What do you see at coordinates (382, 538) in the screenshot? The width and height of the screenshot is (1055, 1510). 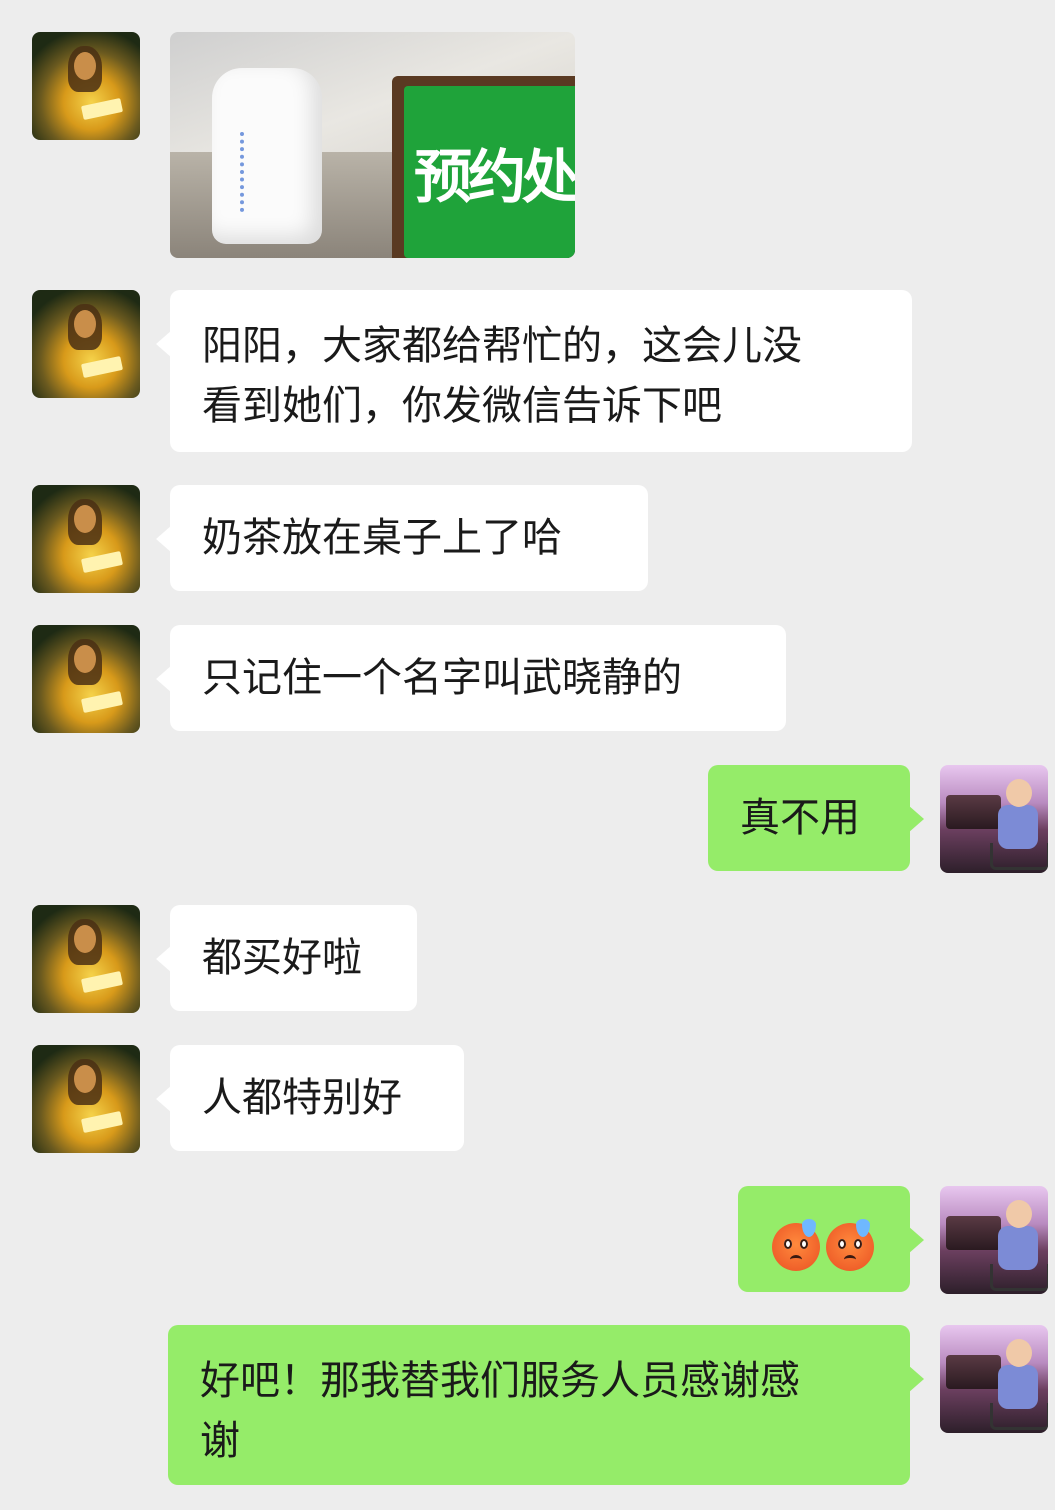 I see `message-text: 奶茶放在桌子上了哈` at bounding box center [382, 538].